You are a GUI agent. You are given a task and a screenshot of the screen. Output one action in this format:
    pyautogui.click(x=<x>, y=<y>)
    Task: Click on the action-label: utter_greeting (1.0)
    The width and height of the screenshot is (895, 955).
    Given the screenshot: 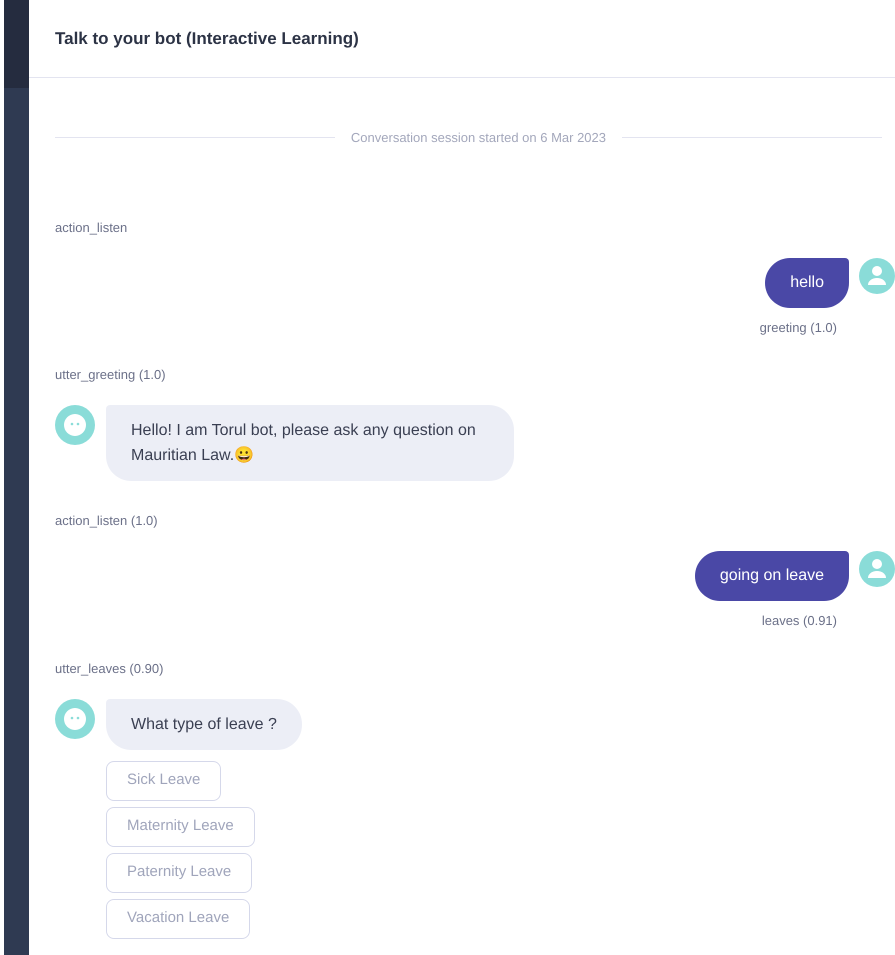 What is the action you would take?
    pyautogui.click(x=110, y=374)
    